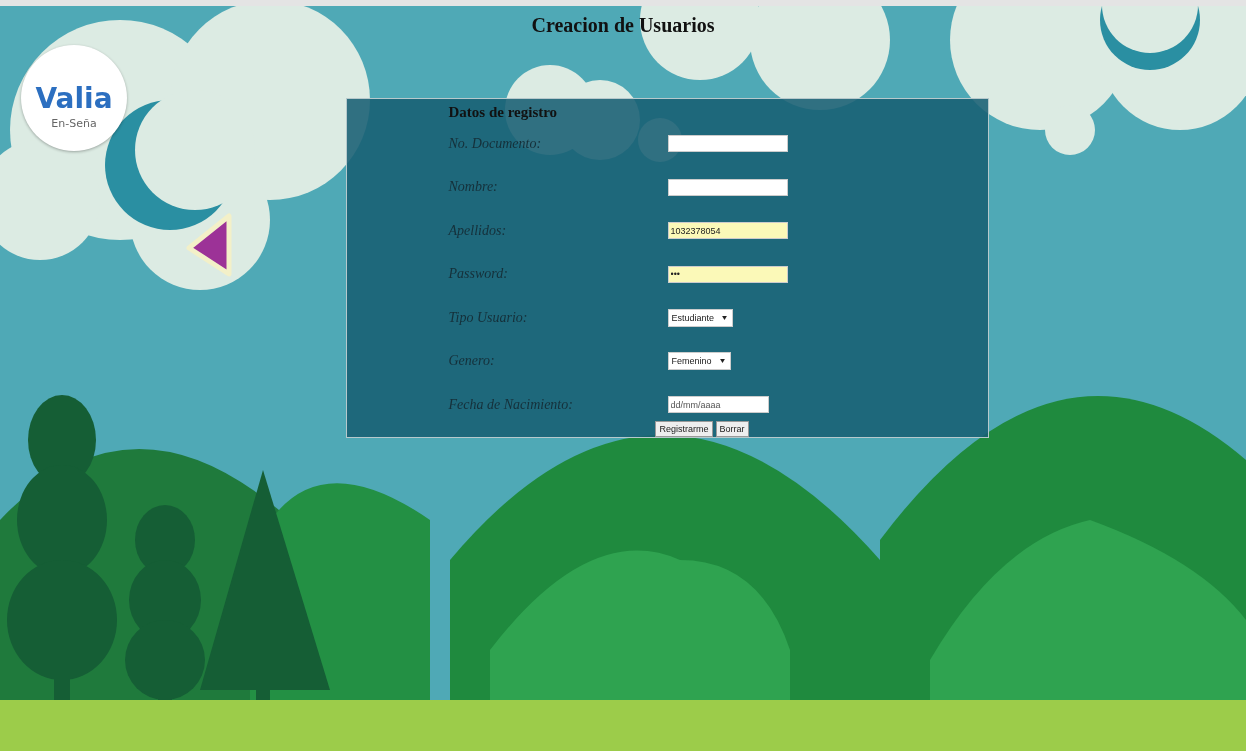  I want to click on field-label: Genero:, so click(472, 361).